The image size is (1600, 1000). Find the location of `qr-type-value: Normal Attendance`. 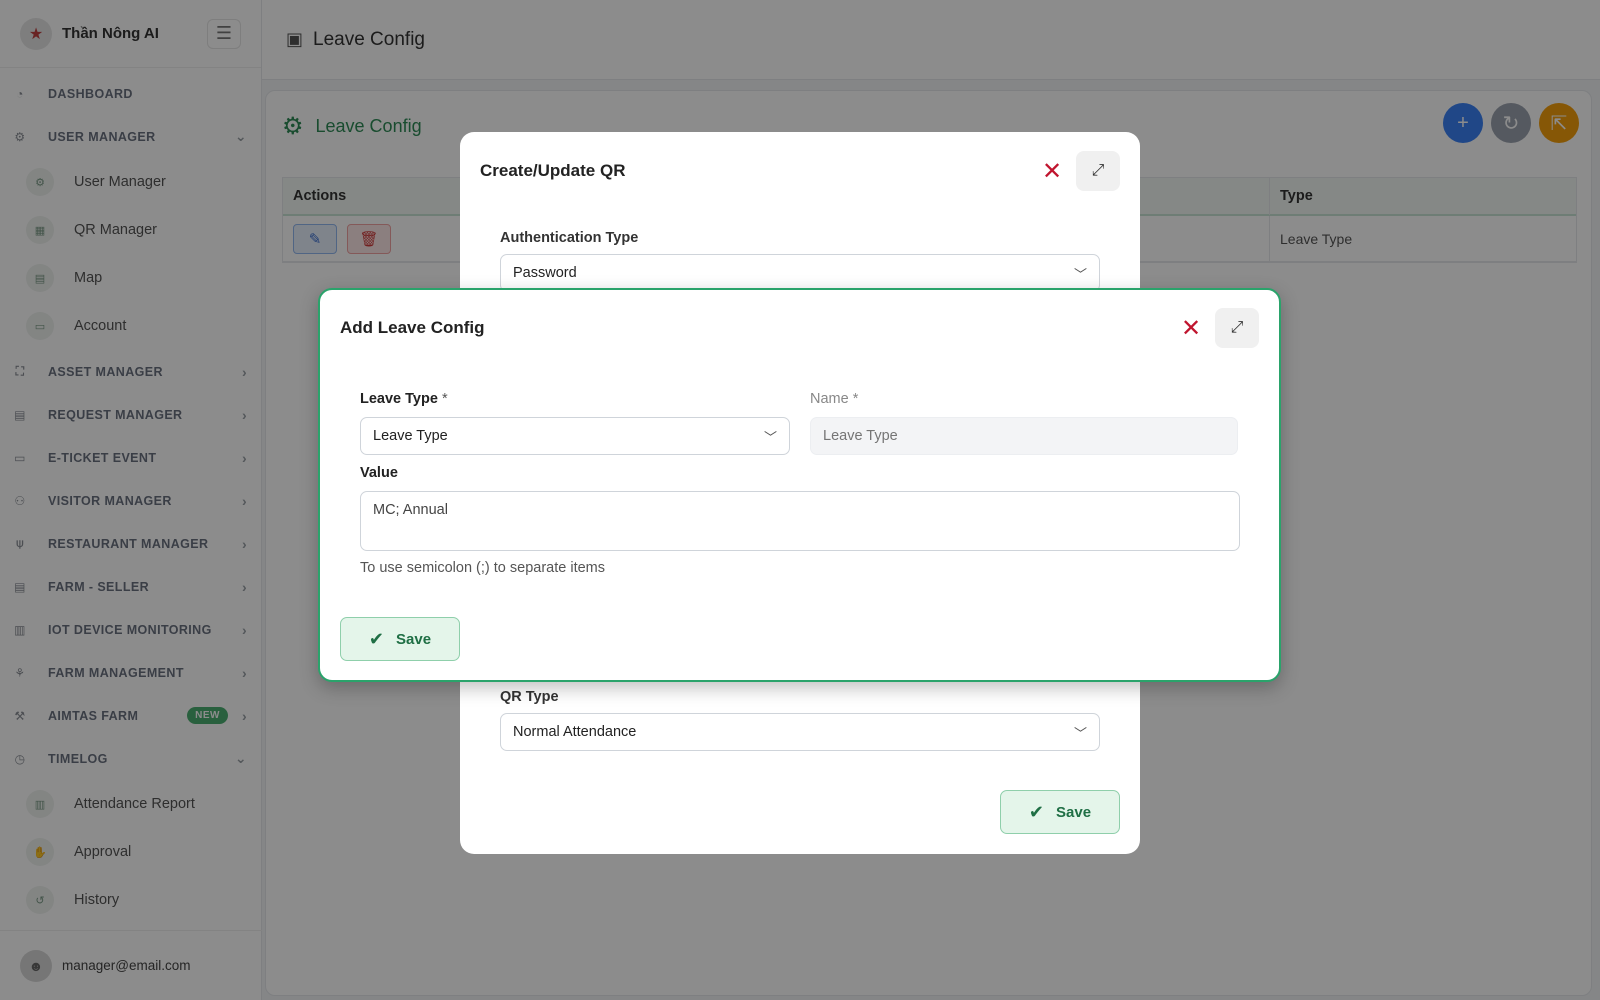

qr-type-value: Normal Attendance is located at coordinates (575, 732).